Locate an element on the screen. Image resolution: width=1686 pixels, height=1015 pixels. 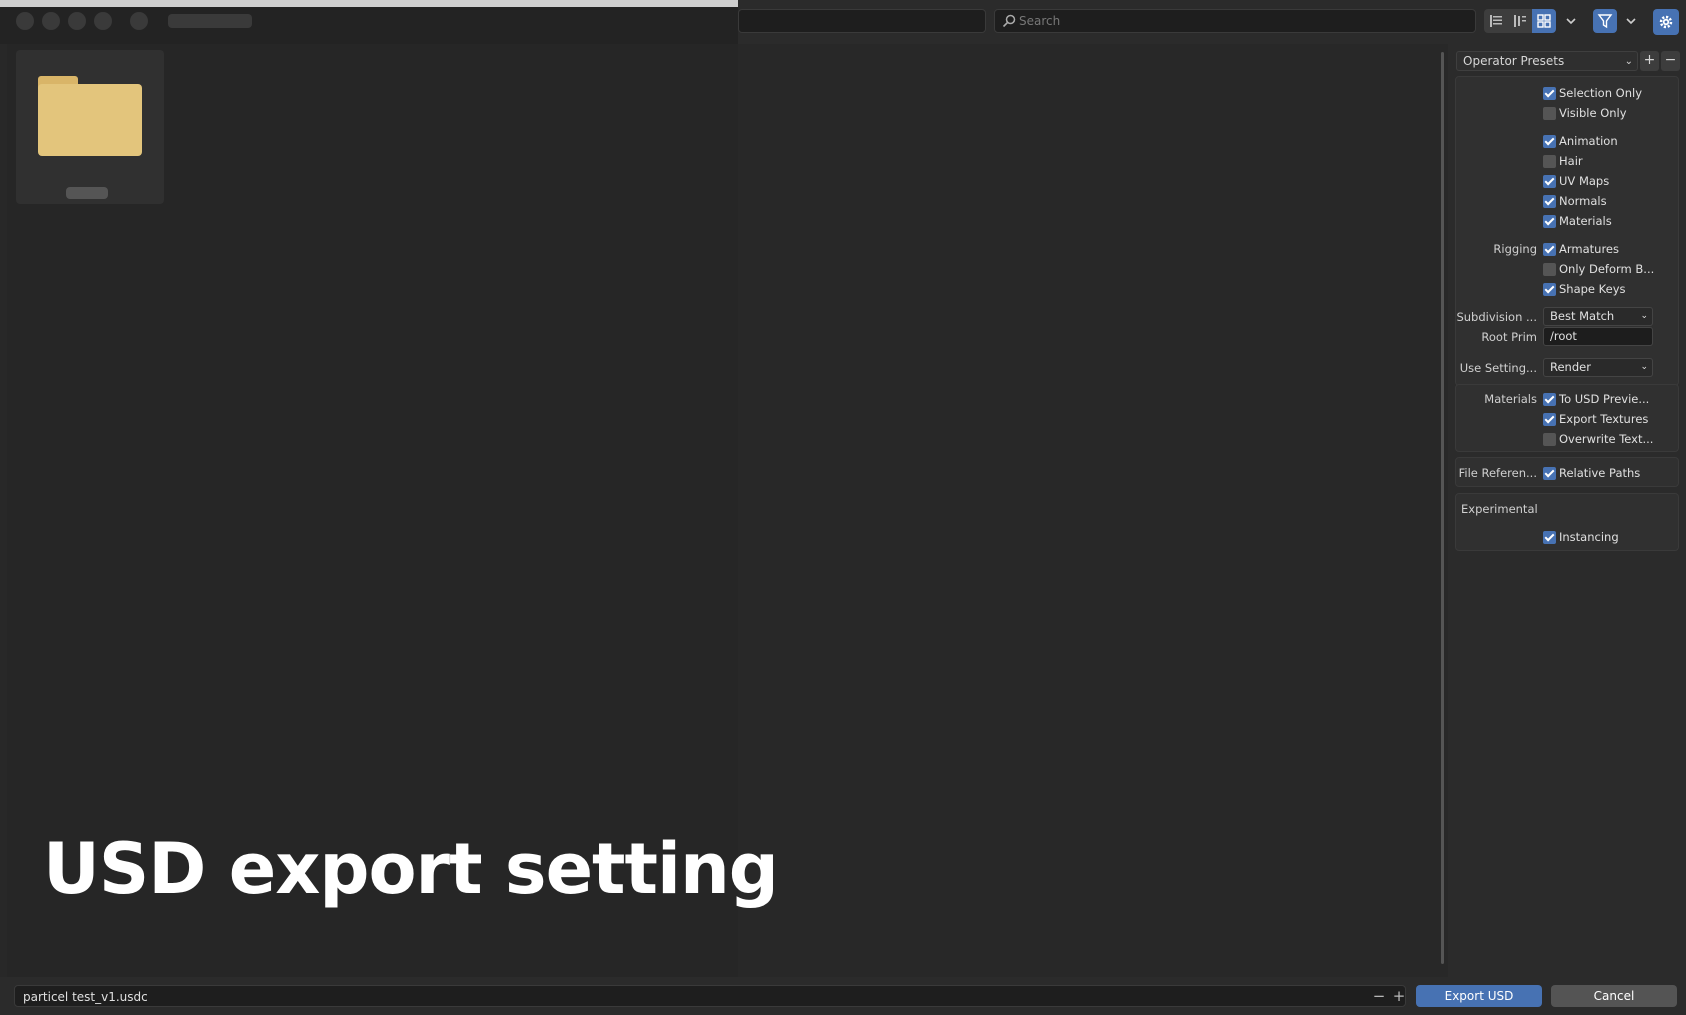
selection-only-row: Selection Only is located at coordinates (1568, 93).